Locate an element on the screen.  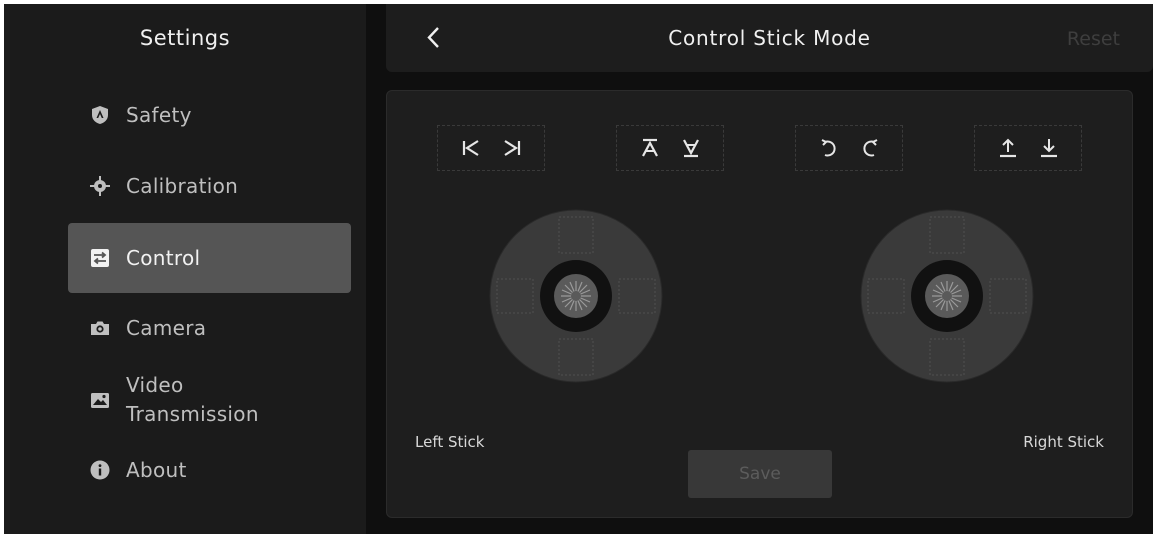
sidebar-item-label: Camera is located at coordinates (166, 327).